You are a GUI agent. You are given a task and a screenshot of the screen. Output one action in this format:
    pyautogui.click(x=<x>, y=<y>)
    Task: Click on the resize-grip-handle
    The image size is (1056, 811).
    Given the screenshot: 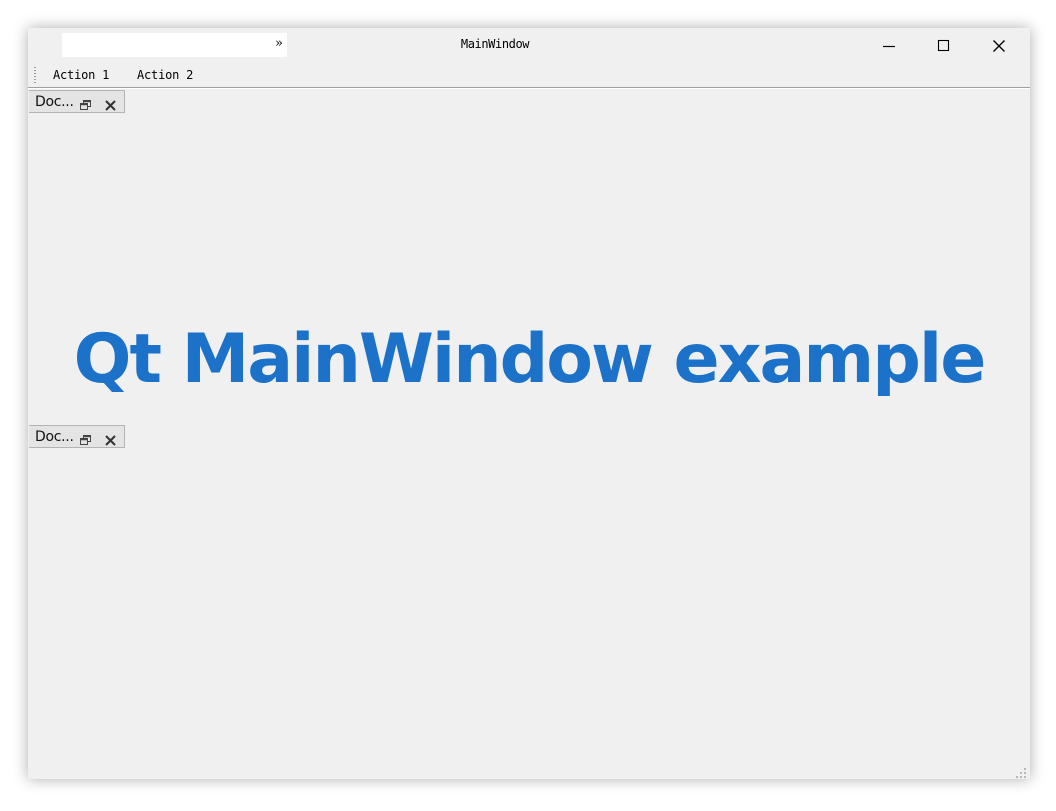 What is the action you would take?
    pyautogui.click(x=1021, y=771)
    